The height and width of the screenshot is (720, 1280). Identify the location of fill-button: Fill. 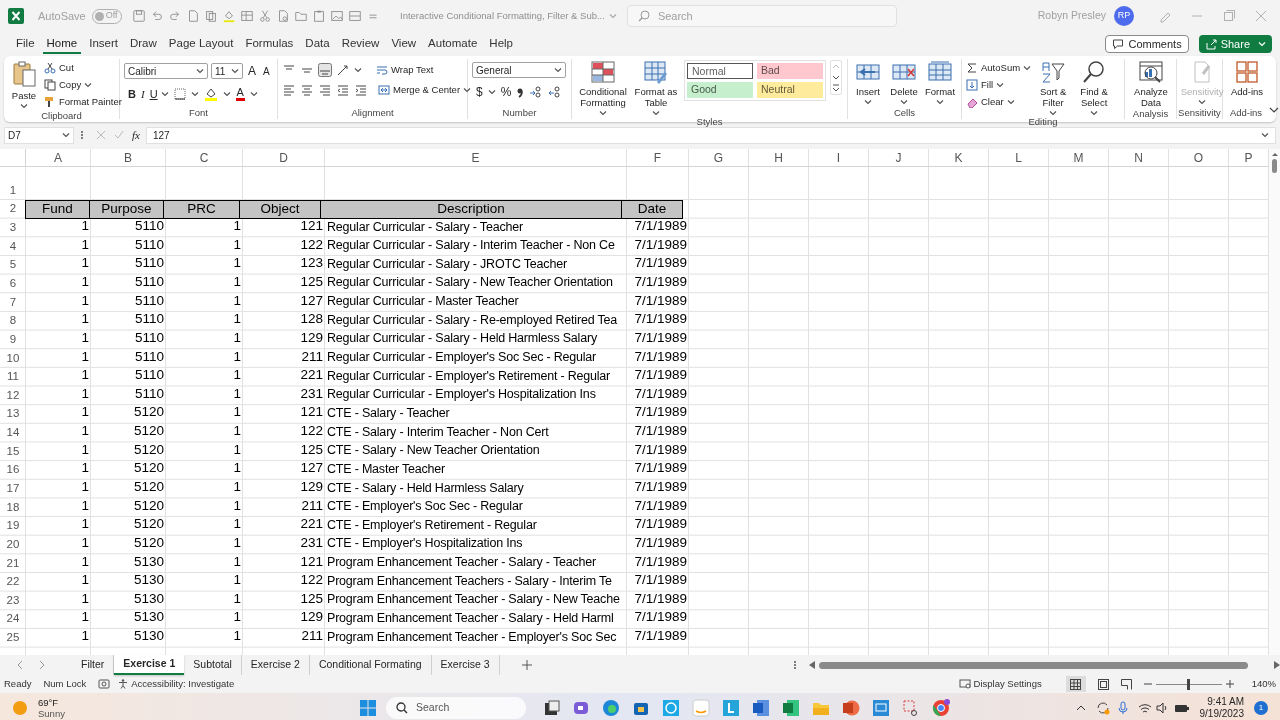
(999, 85).